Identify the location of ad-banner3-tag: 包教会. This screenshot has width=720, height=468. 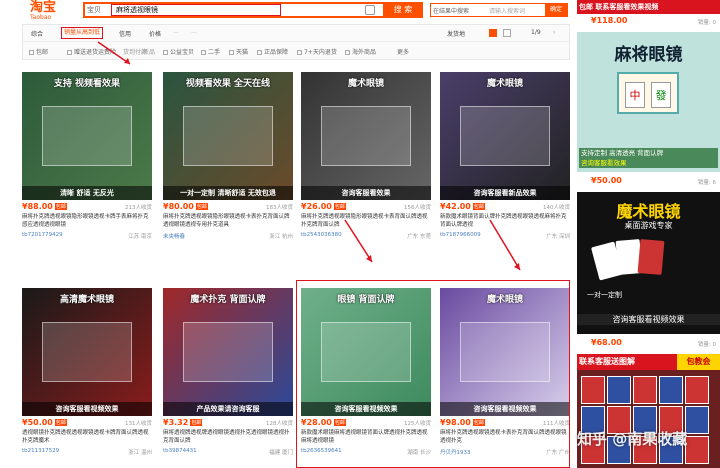
(698, 362).